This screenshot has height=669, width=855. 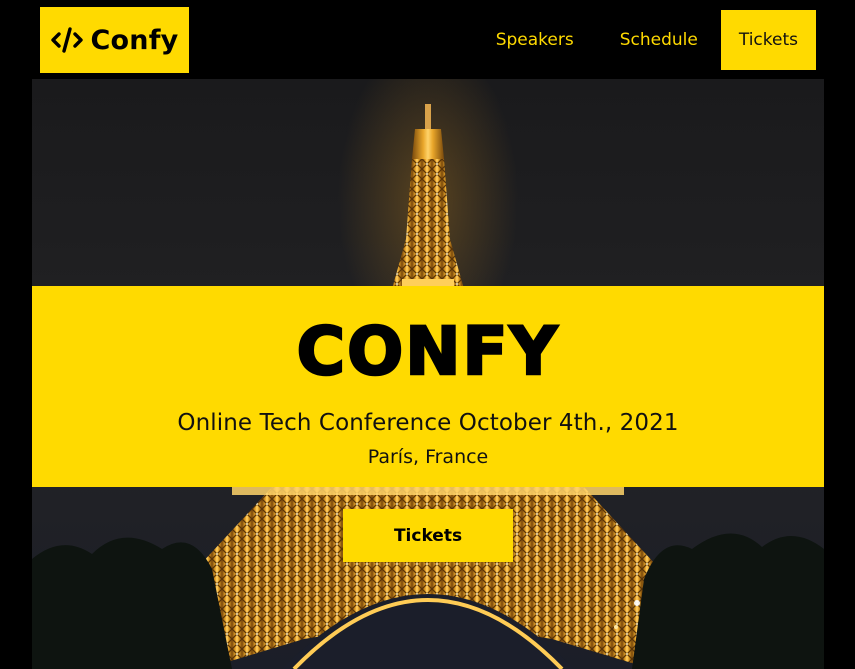 What do you see at coordinates (659, 40) in the screenshot?
I see `nav-link-schedule: Schedule` at bounding box center [659, 40].